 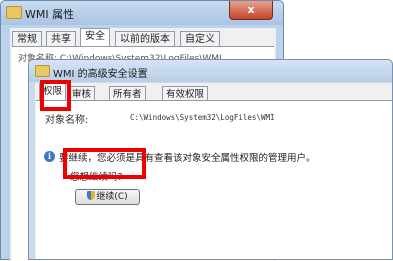 I want to click on tab-security: 安全, so click(x=95, y=37).